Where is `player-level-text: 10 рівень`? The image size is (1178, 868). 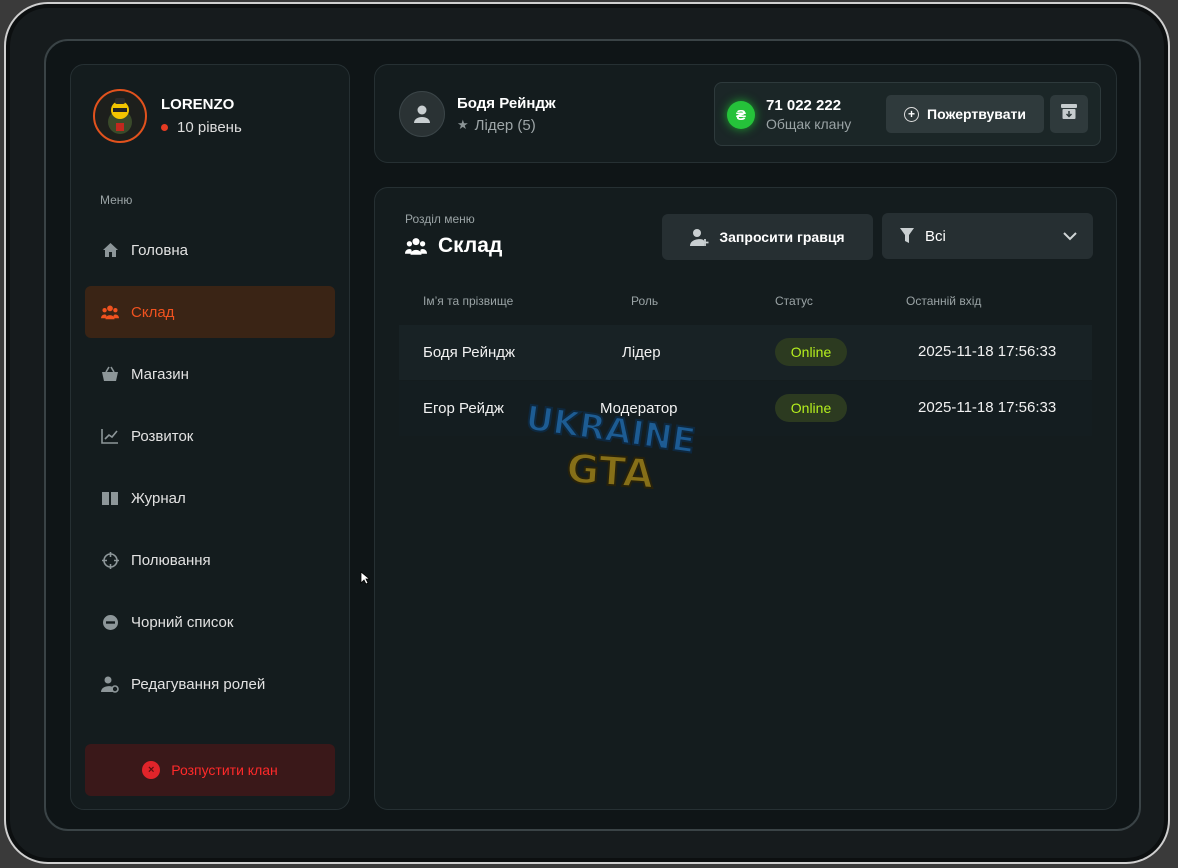
player-level-text: 10 рівень is located at coordinates (209, 127).